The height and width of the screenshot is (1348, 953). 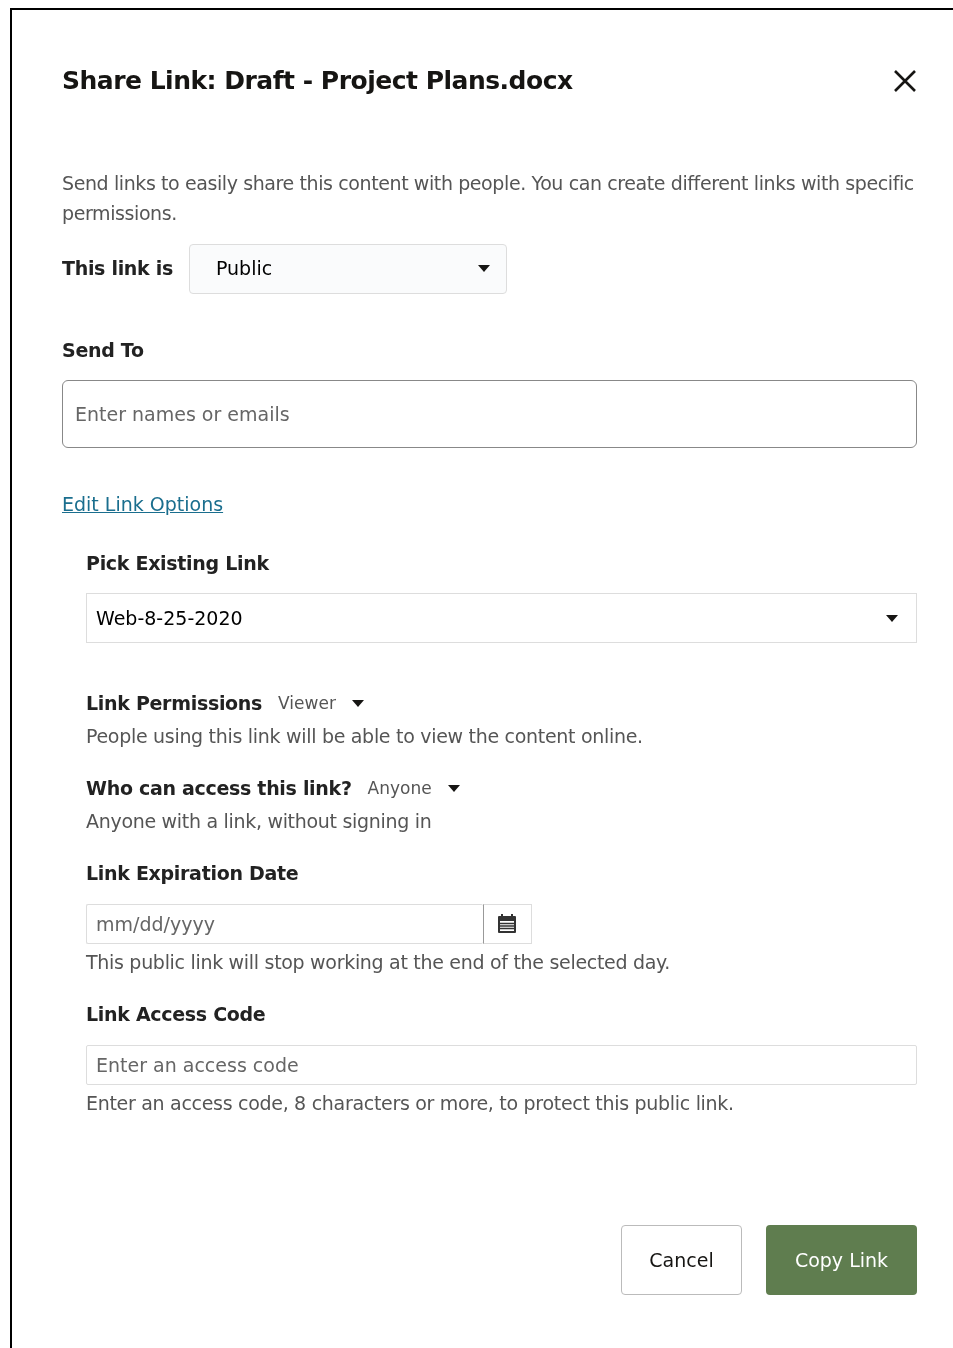 I want to click on access-code-field: Enter an access code, so click(x=501, y=1064).